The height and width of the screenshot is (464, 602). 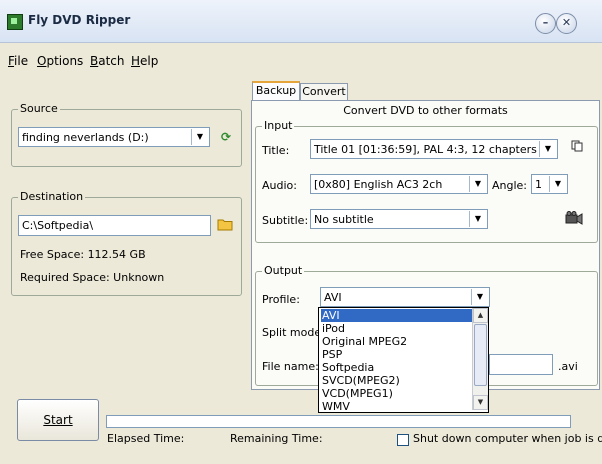 What do you see at coordinates (344, 219) in the screenshot?
I see `subtitle-value: No subtitle` at bounding box center [344, 219].